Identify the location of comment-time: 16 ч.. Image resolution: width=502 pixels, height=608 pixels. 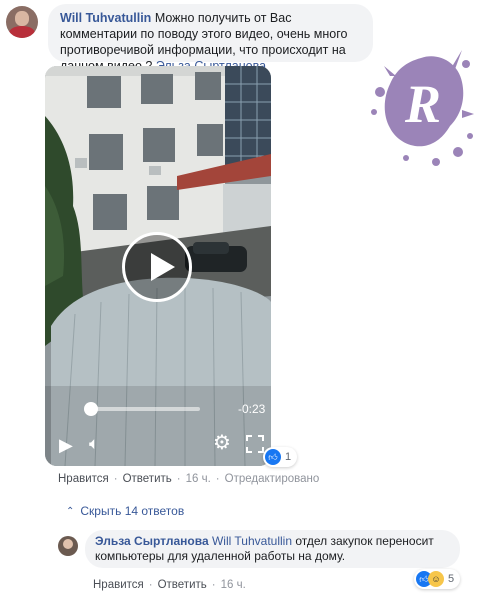
(198, 479).